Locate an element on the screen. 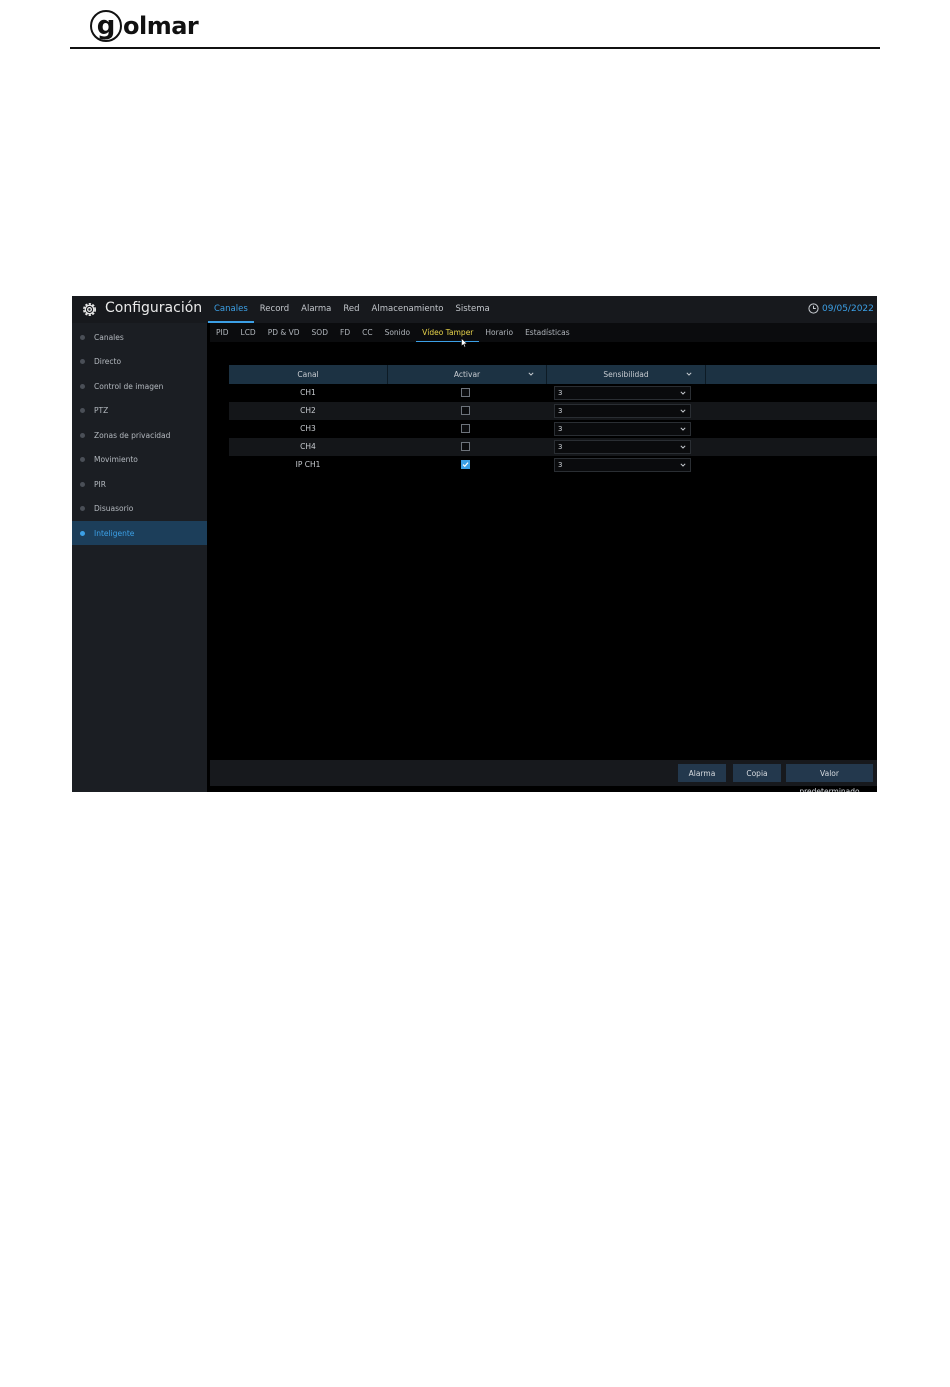 The image size is (950, 1387). sidebar-item-pir: PIR is located at coordinates (139, 484).